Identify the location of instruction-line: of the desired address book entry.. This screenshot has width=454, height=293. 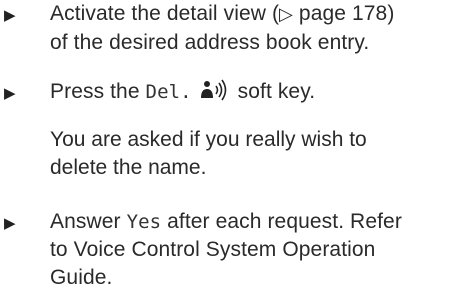
(210, 42).